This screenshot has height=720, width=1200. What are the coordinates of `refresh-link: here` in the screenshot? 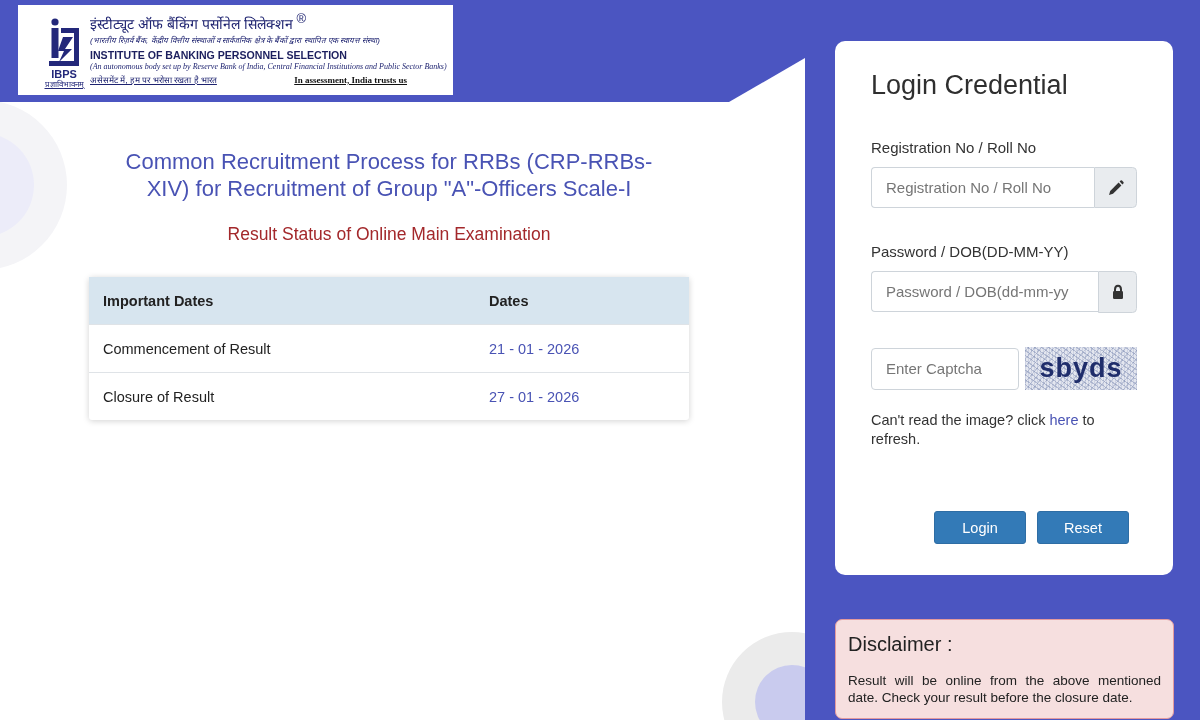 It's located at (1064, 420).